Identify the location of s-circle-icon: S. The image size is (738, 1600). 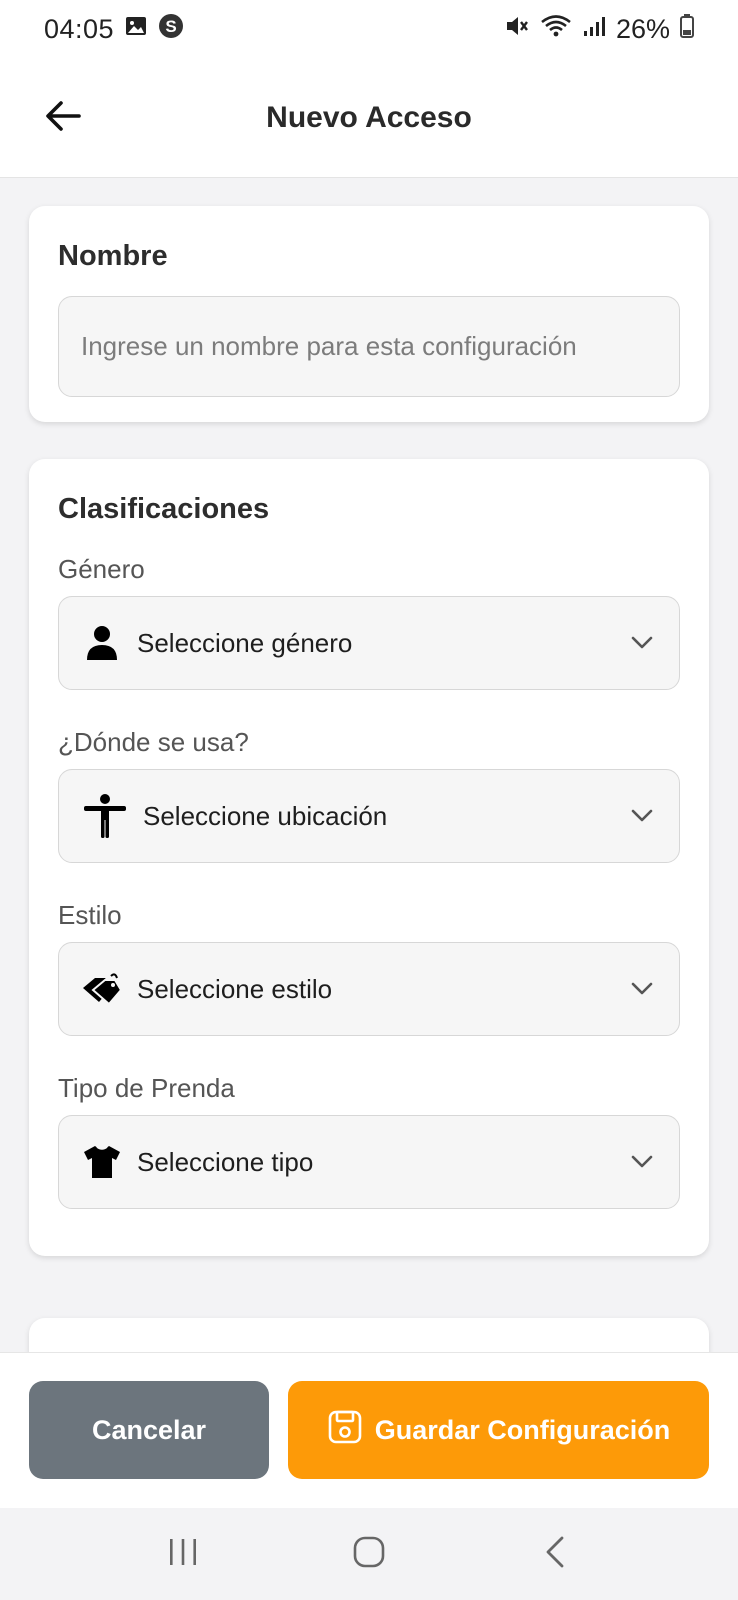
(171, 29).